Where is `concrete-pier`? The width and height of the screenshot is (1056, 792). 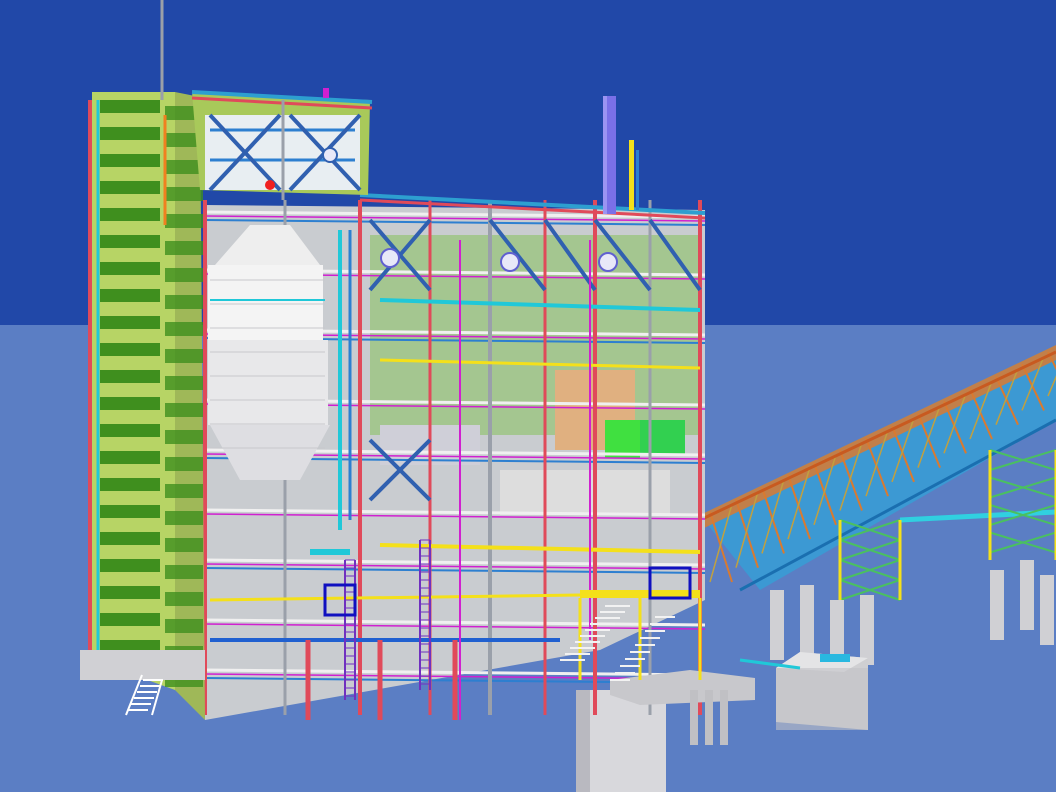
concrete-pier is located at coordinates (621, 741).